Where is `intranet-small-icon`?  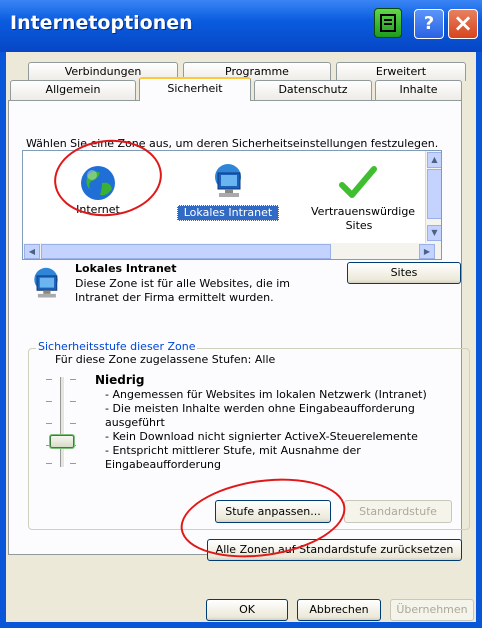 intranet-small-icon is located at coordinates (46, 282).